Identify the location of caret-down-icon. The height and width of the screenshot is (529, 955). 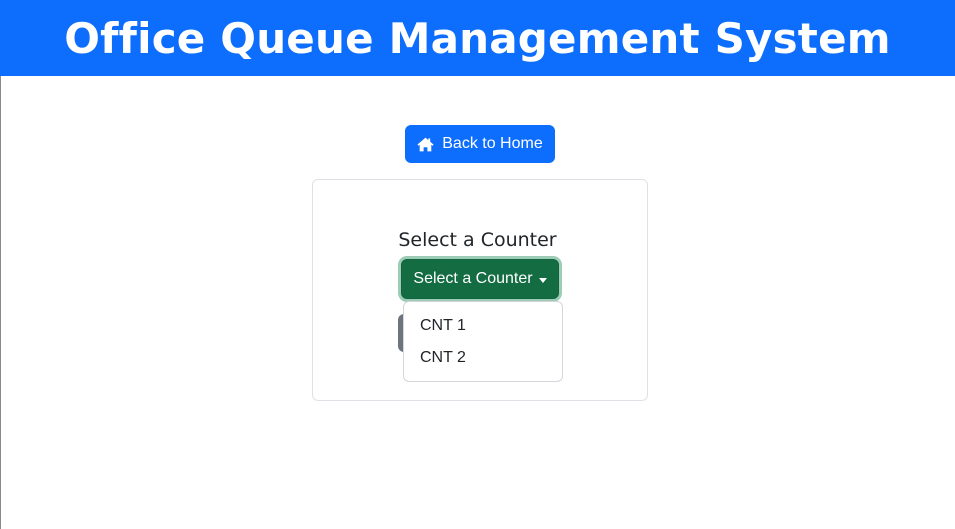
(542, 280).